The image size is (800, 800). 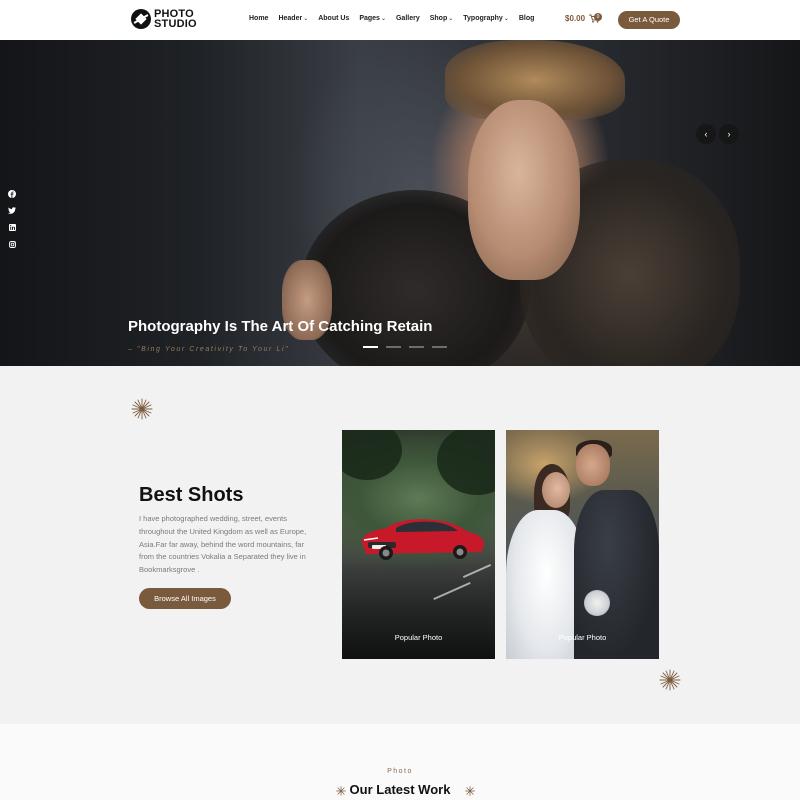 I want to click on hero-subtitle: – "Bing Your Creativity To Your Li", so click(x=209, y=349).